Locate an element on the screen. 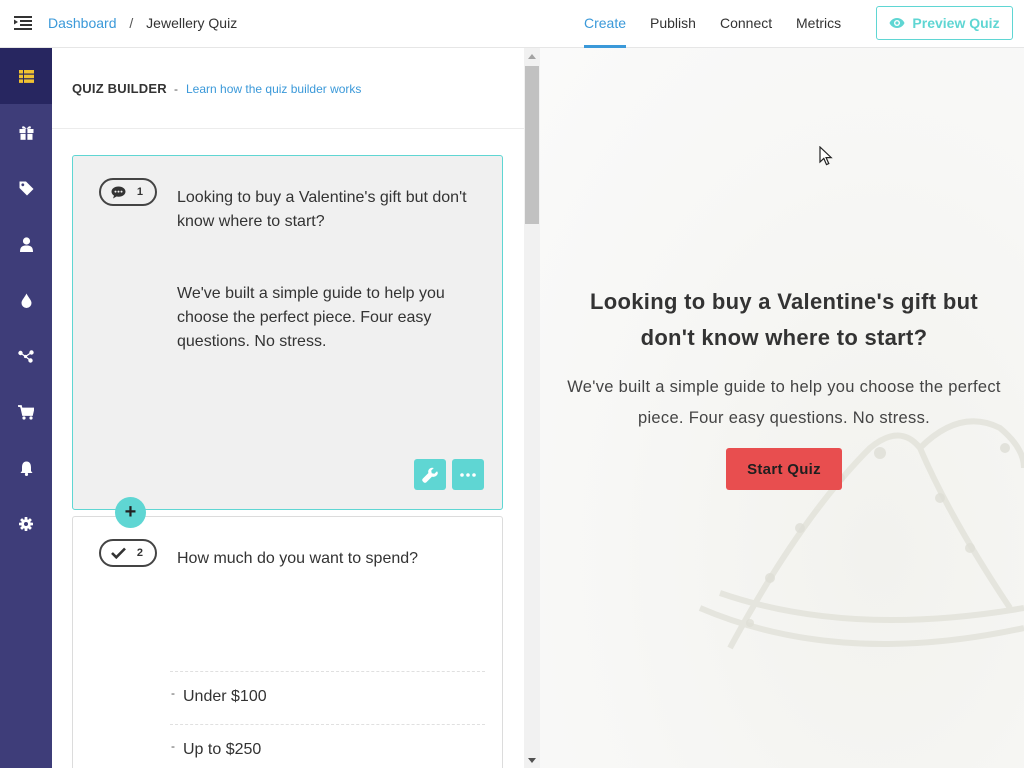 Image resolution: width=1024 pixels, height=768 pixels. question-1-settings-button is located at coordinates (430, 474).